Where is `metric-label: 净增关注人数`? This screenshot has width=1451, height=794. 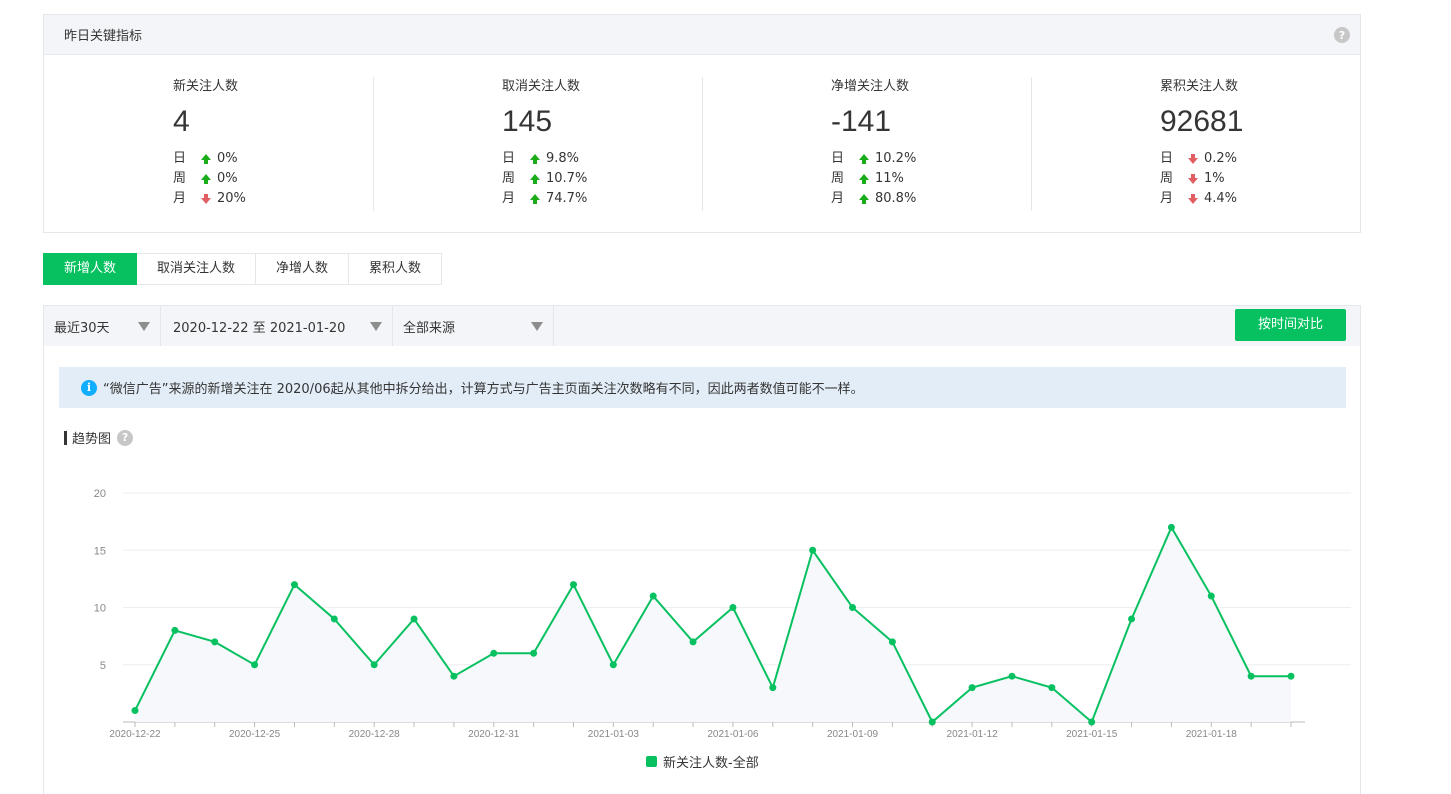 metric-label: 净增关注人数 is located at coordinates (870, 86).